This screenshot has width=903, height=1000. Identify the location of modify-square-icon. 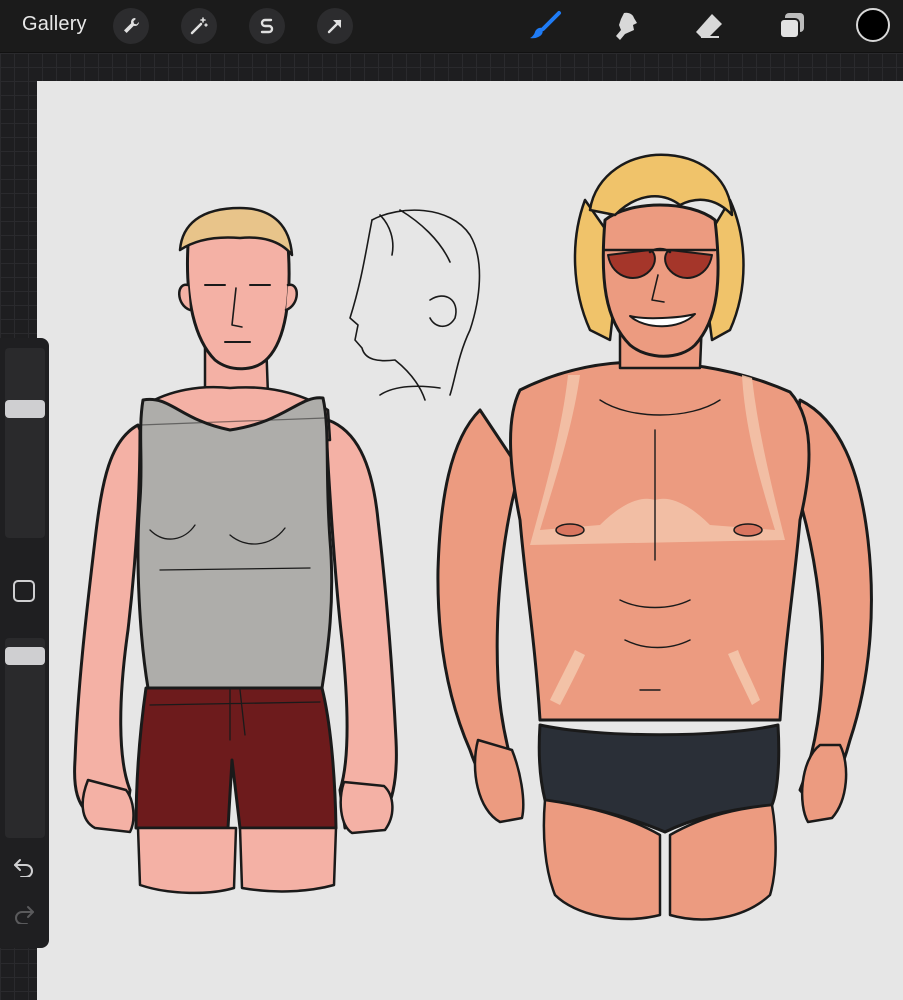
(24, 591).